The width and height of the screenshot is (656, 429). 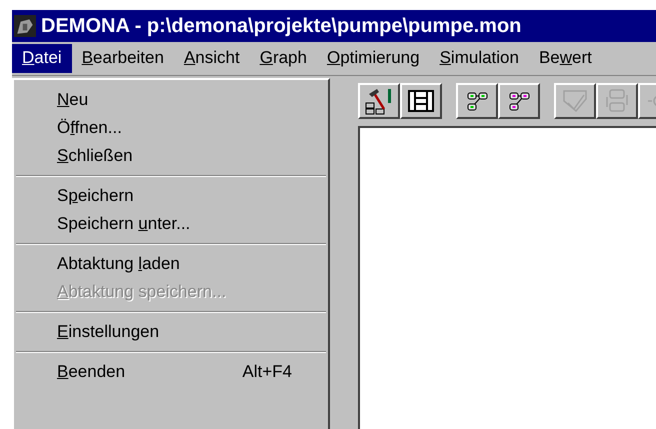 What do you see at coordinates (42, 58) in the screenshot?
I see `menu-bar-item: Datei` at bounding box center [42, 58].